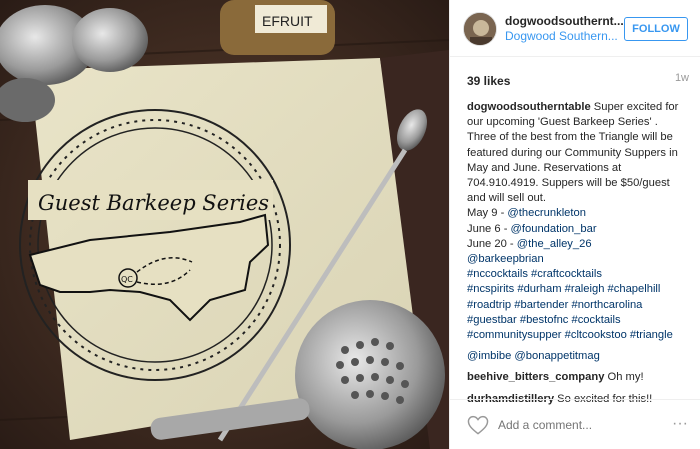  I want to click on comment-item: beehive_bitters_company Oh my!, so click(578, 377).